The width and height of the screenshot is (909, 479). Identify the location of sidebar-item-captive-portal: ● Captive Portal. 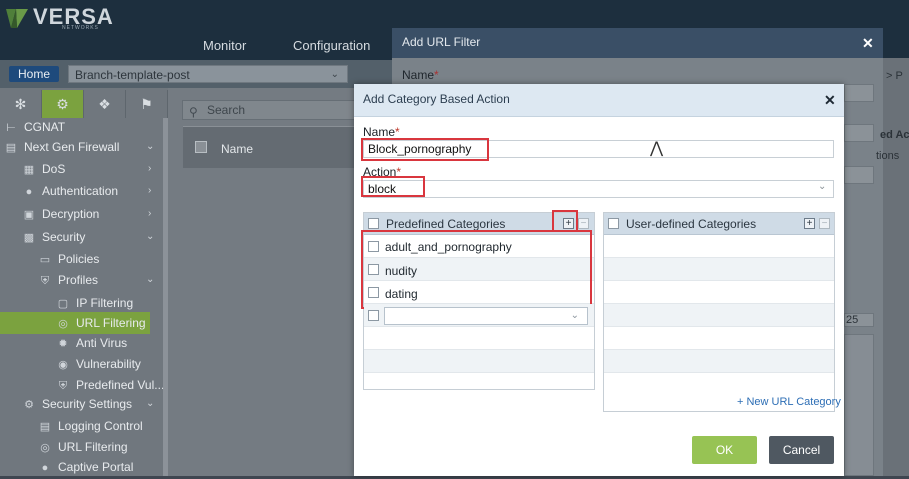
(86, 467).